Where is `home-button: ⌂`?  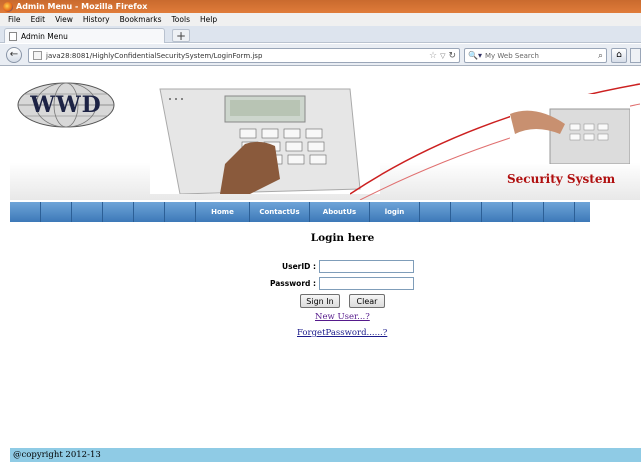
home-button: ⌂ is located at coordinates (619, 55).